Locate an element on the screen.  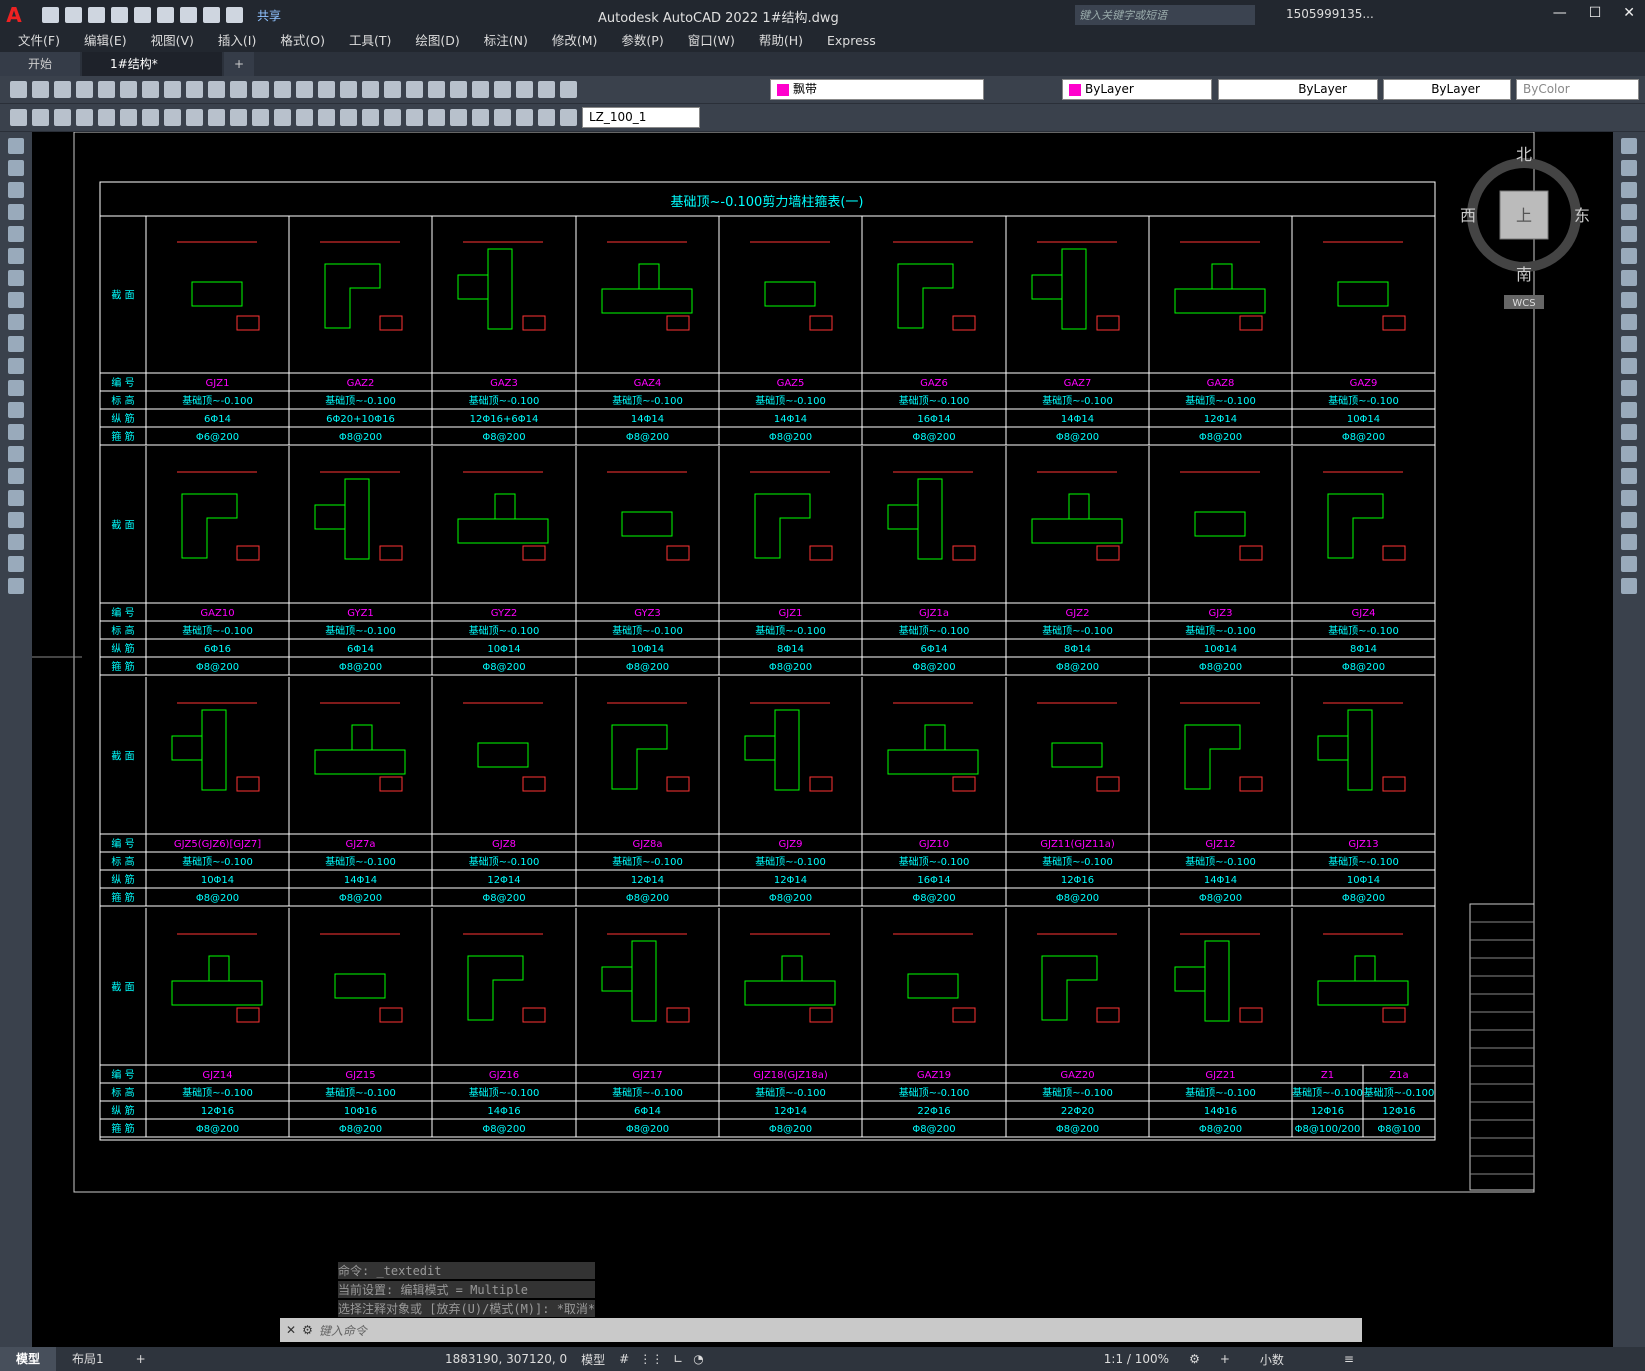
tab-start: 开始 is located at coordinates (40, 64).